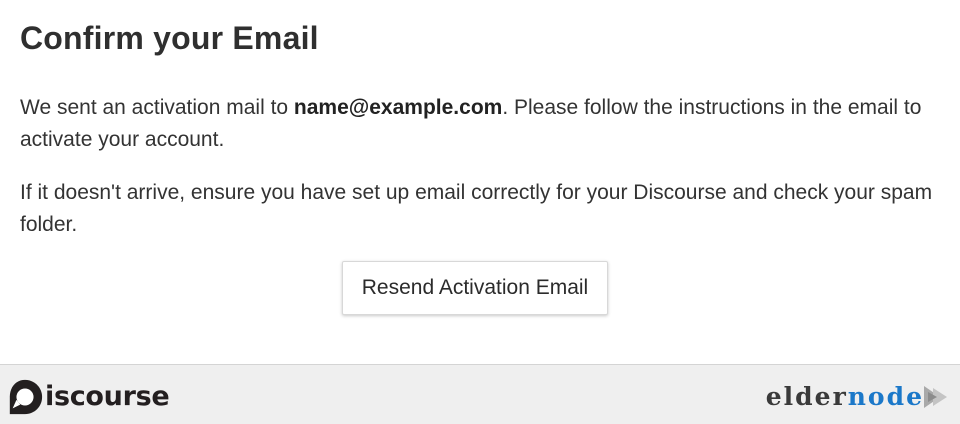 Image resolution: width=960 pixels, height=424 pixels. What do you see at coordinates (169, 38) in the screenshot?
I see `page-title: Confirm your Email` at bounding box center [169, 38].